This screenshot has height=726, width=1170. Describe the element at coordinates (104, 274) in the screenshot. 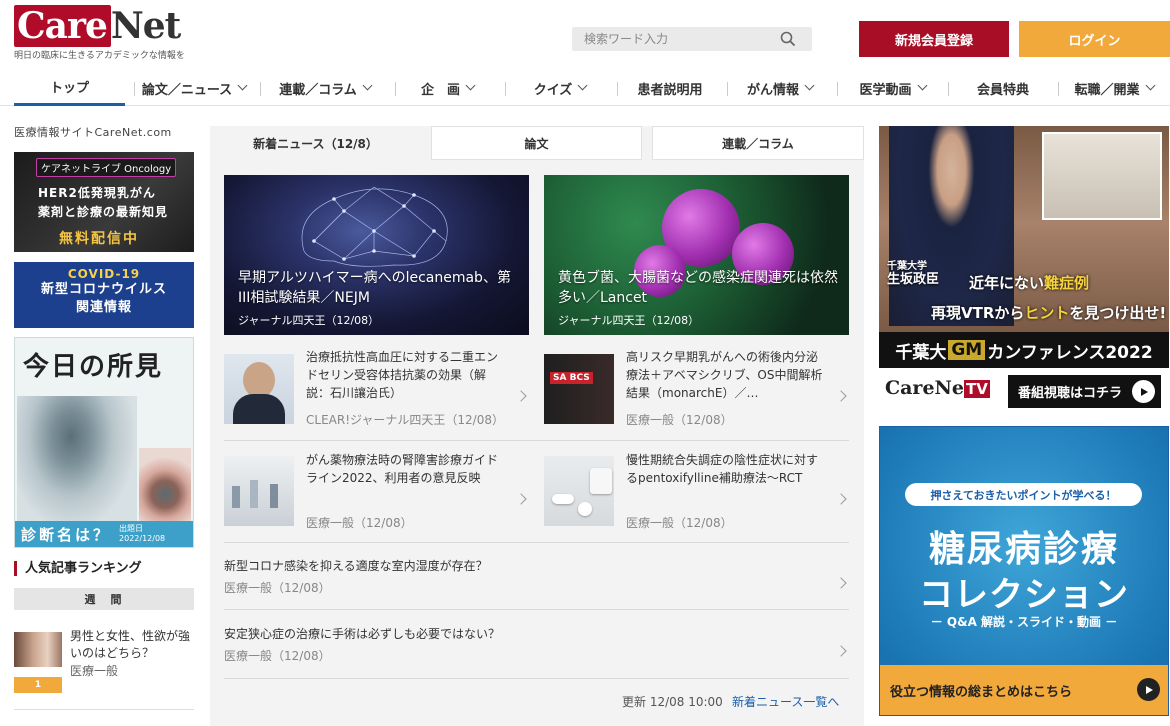

I see `banner-line: COVID-19` at that location.